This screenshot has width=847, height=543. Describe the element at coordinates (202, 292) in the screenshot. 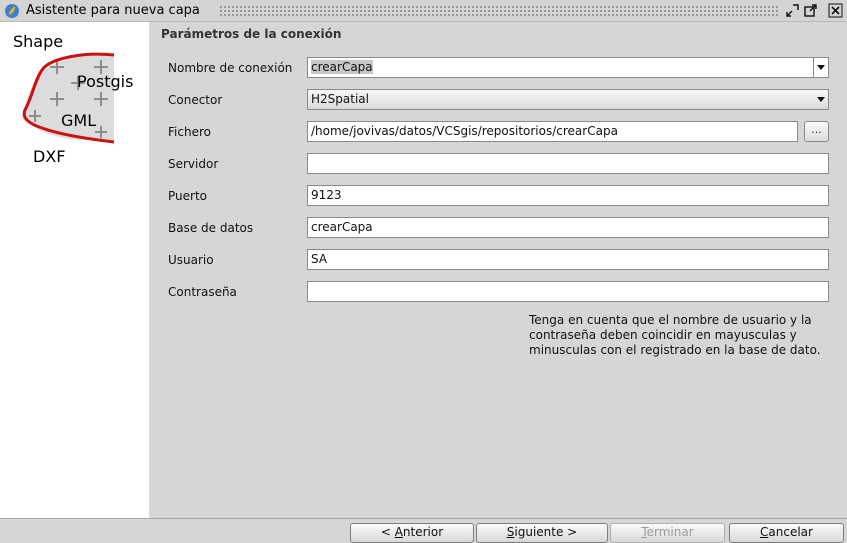

I see `password-label: Contraseña` at that location.